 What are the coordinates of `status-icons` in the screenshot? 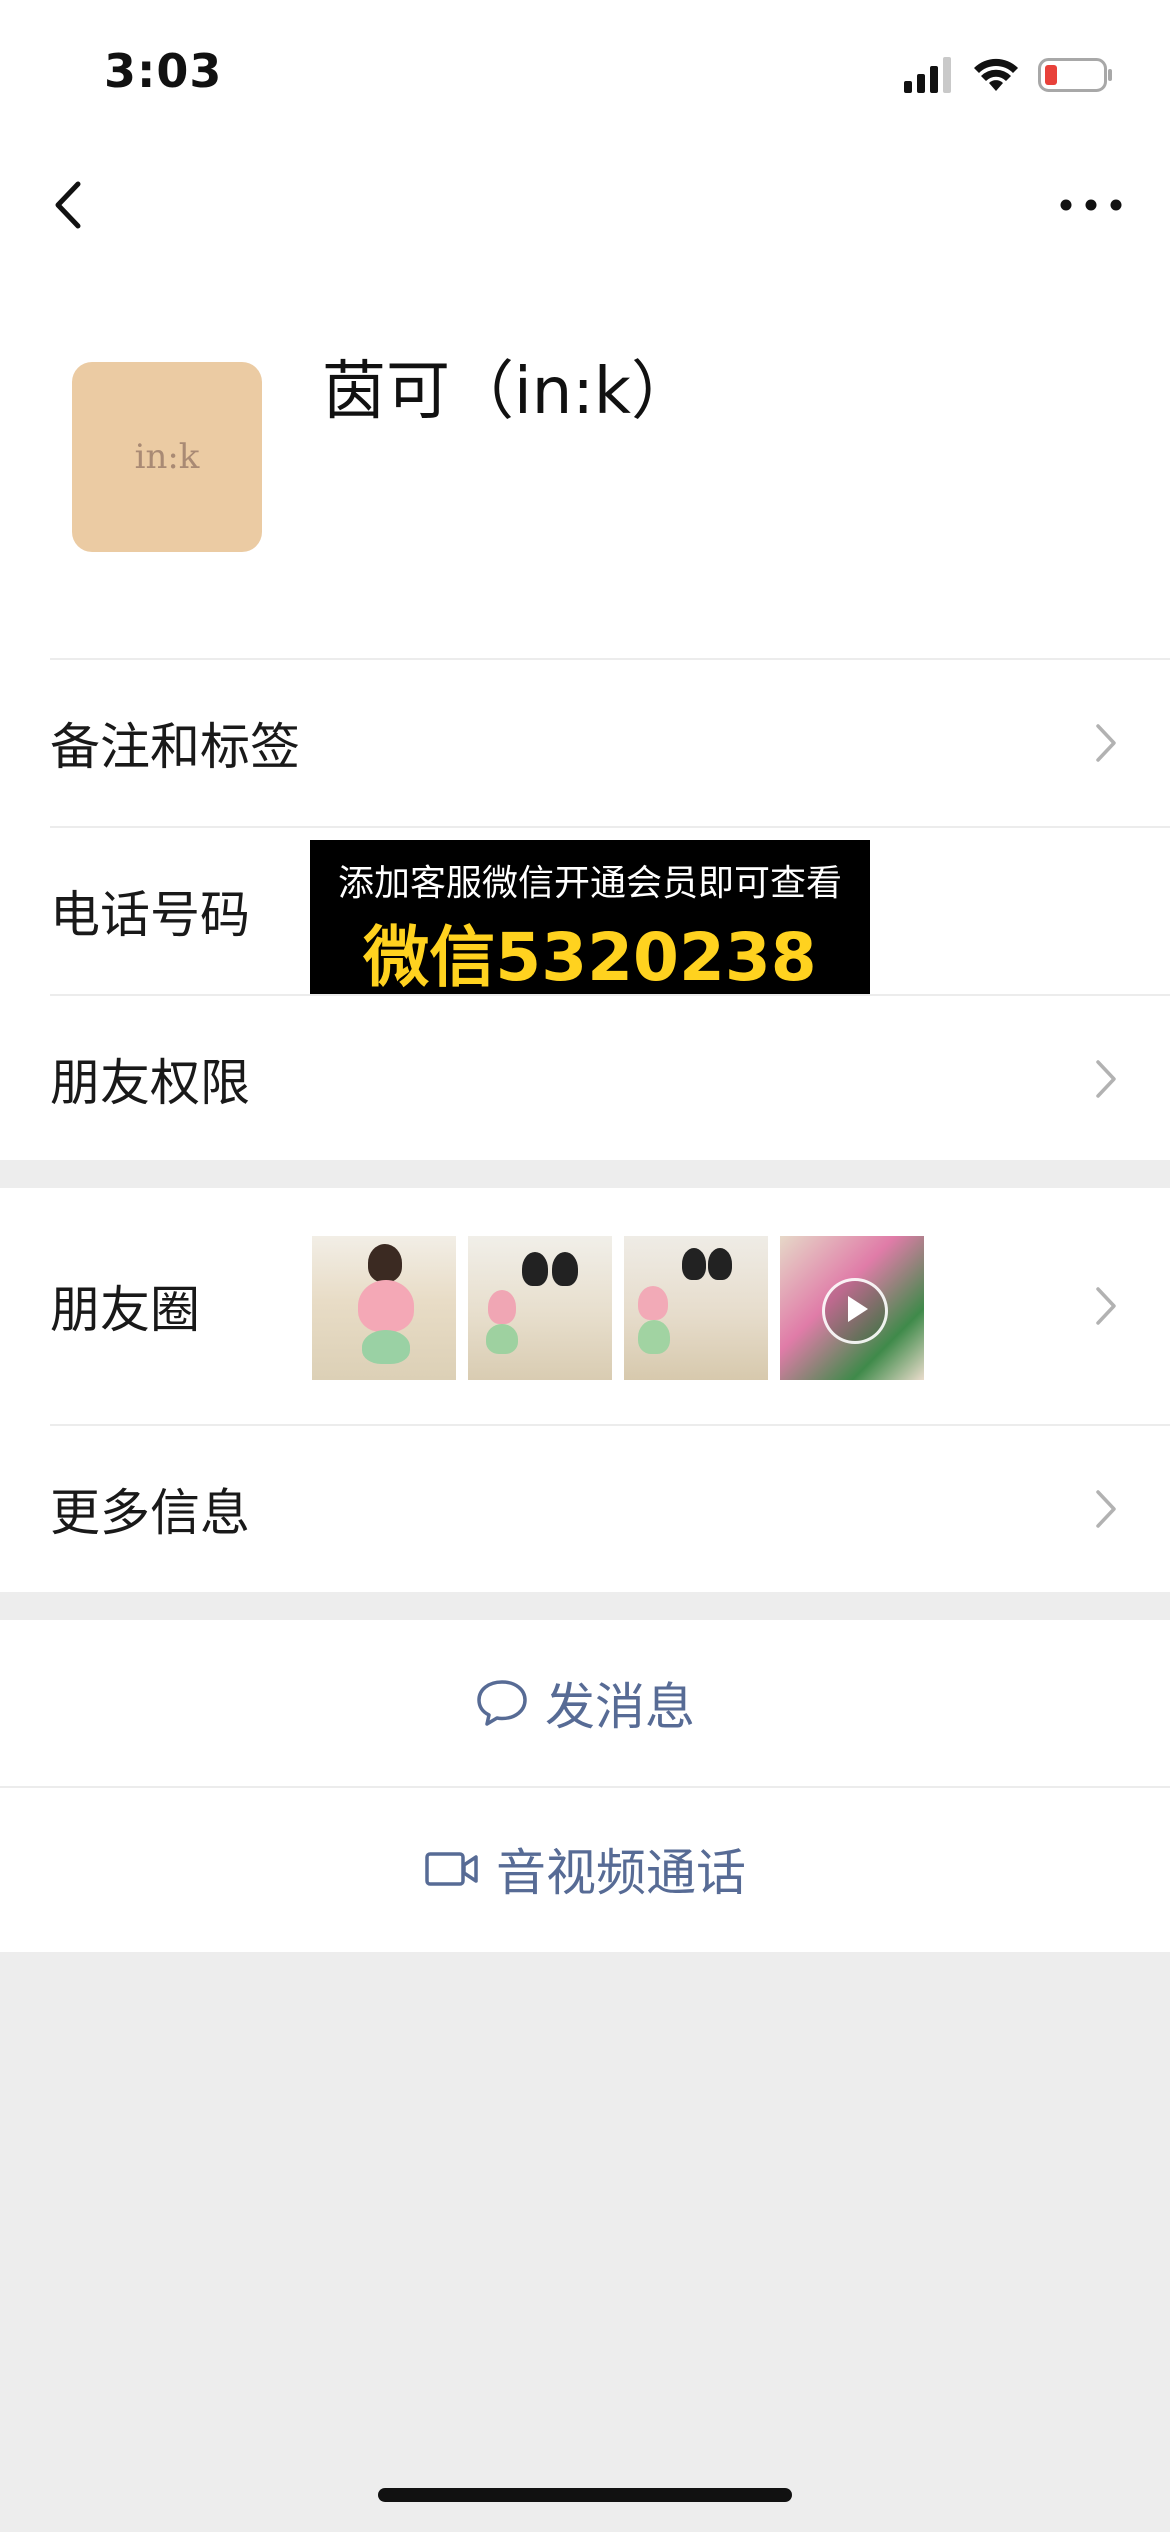 It's located at (1009, 75).